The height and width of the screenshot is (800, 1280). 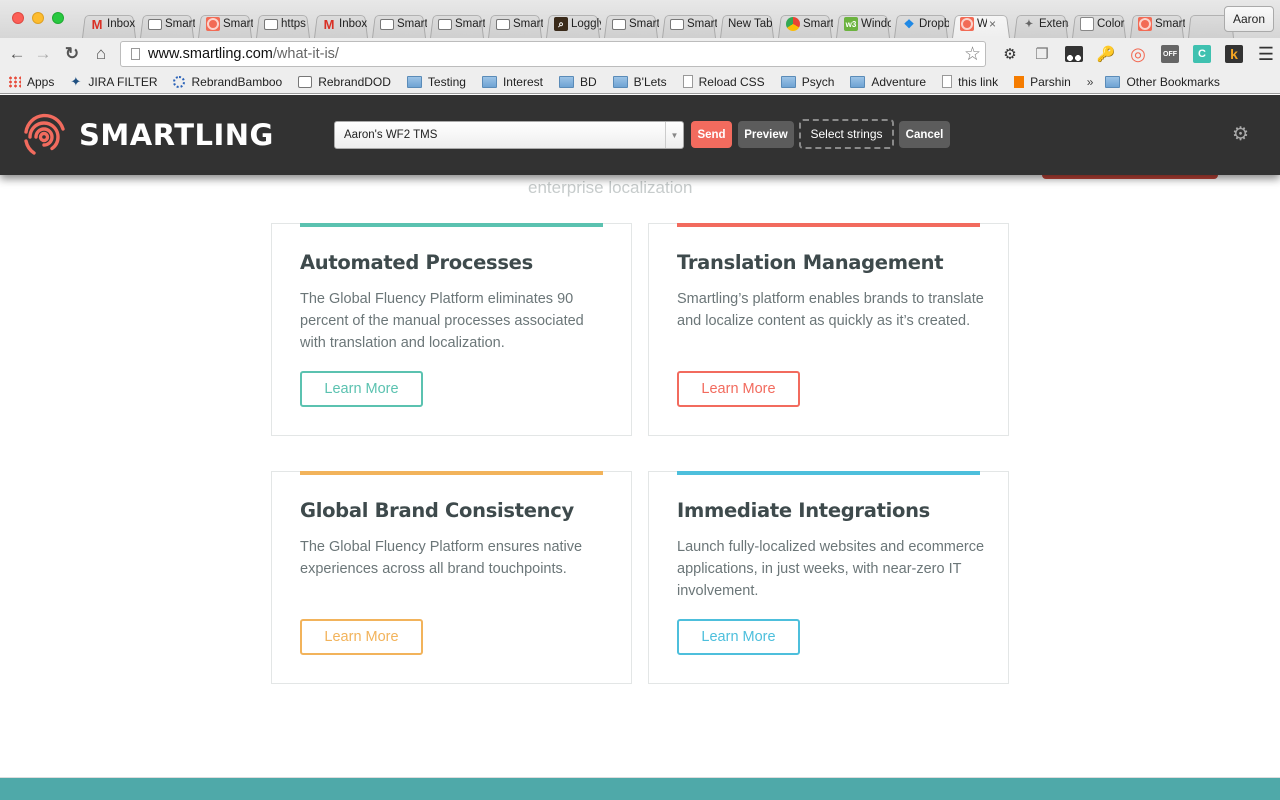 What do you see at coordinates (747, 24) in the screenshot?
I see `browser-tab: New Tab` at bounding box center [747, 24].